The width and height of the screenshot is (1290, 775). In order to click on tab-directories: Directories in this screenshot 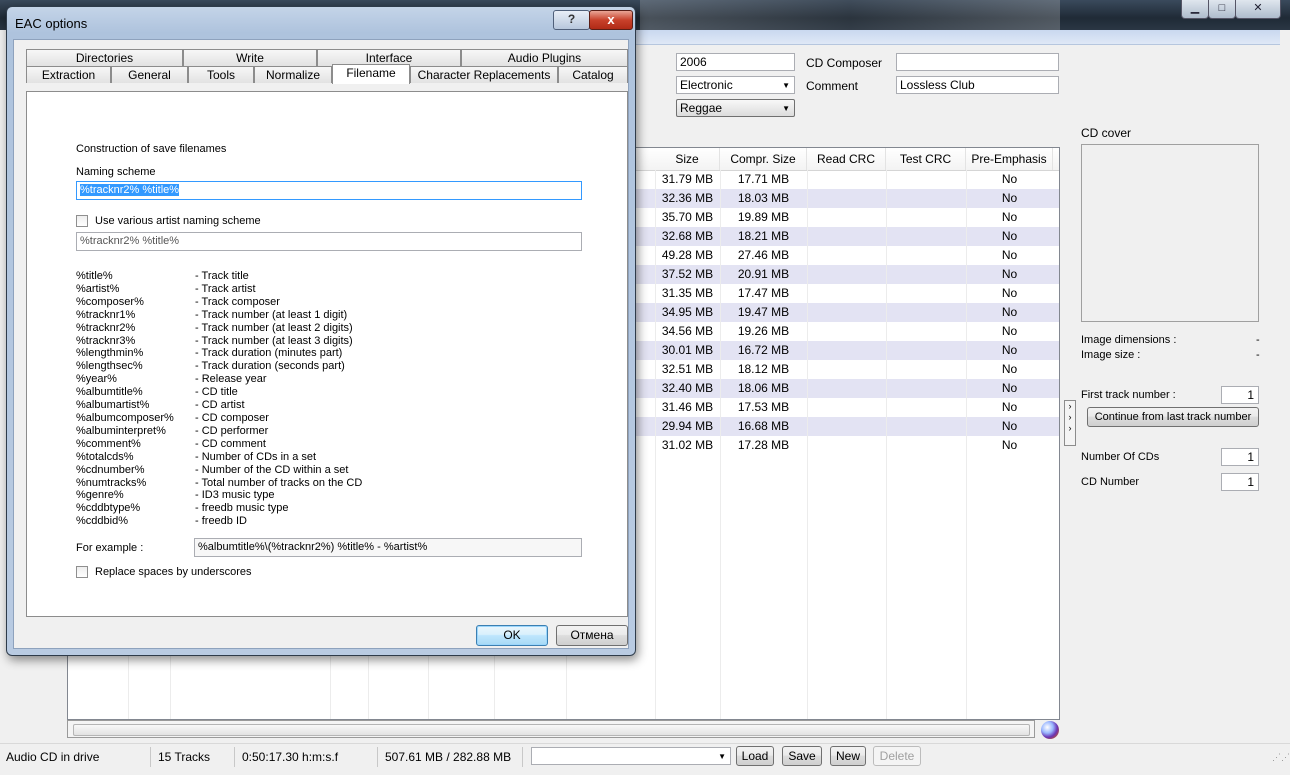, I will do `click(104, 57)`.